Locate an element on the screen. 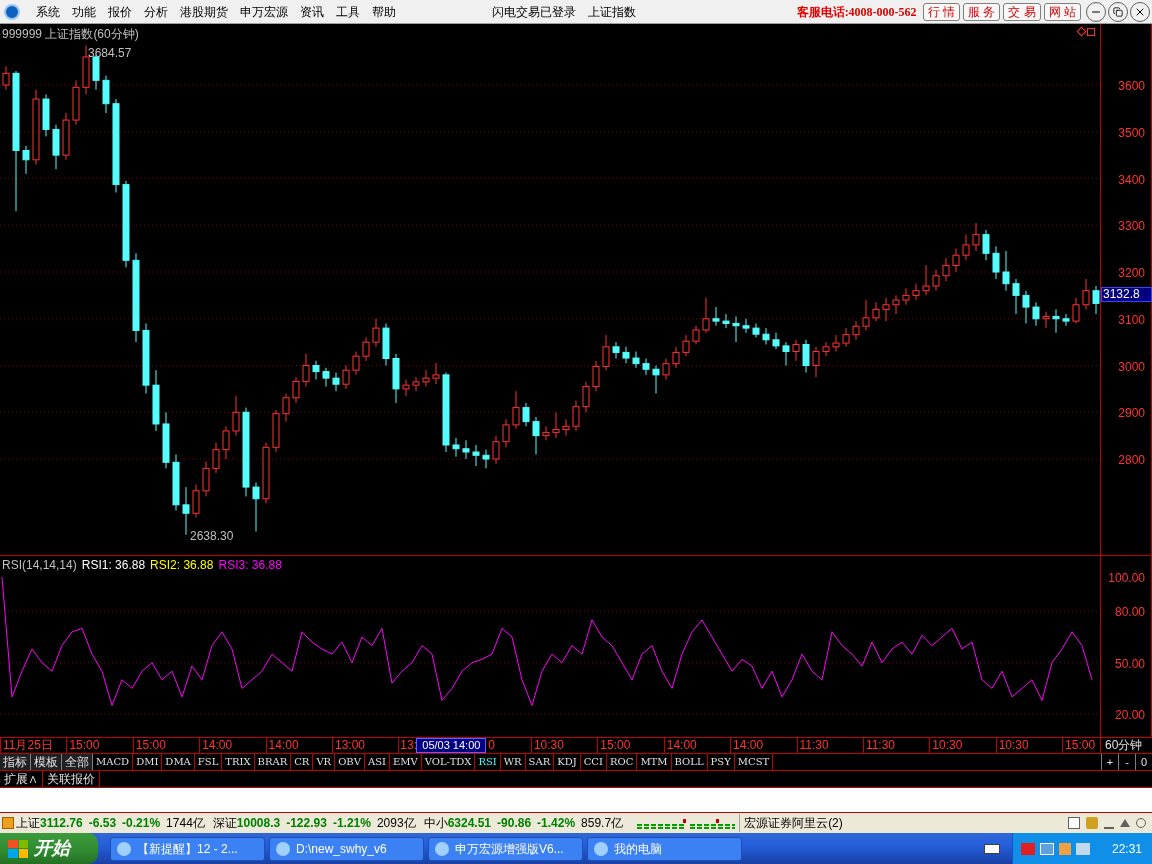 This screenshot has height=864, width=1152. indicator-tab: EMV is located at coordinates (405, 762).